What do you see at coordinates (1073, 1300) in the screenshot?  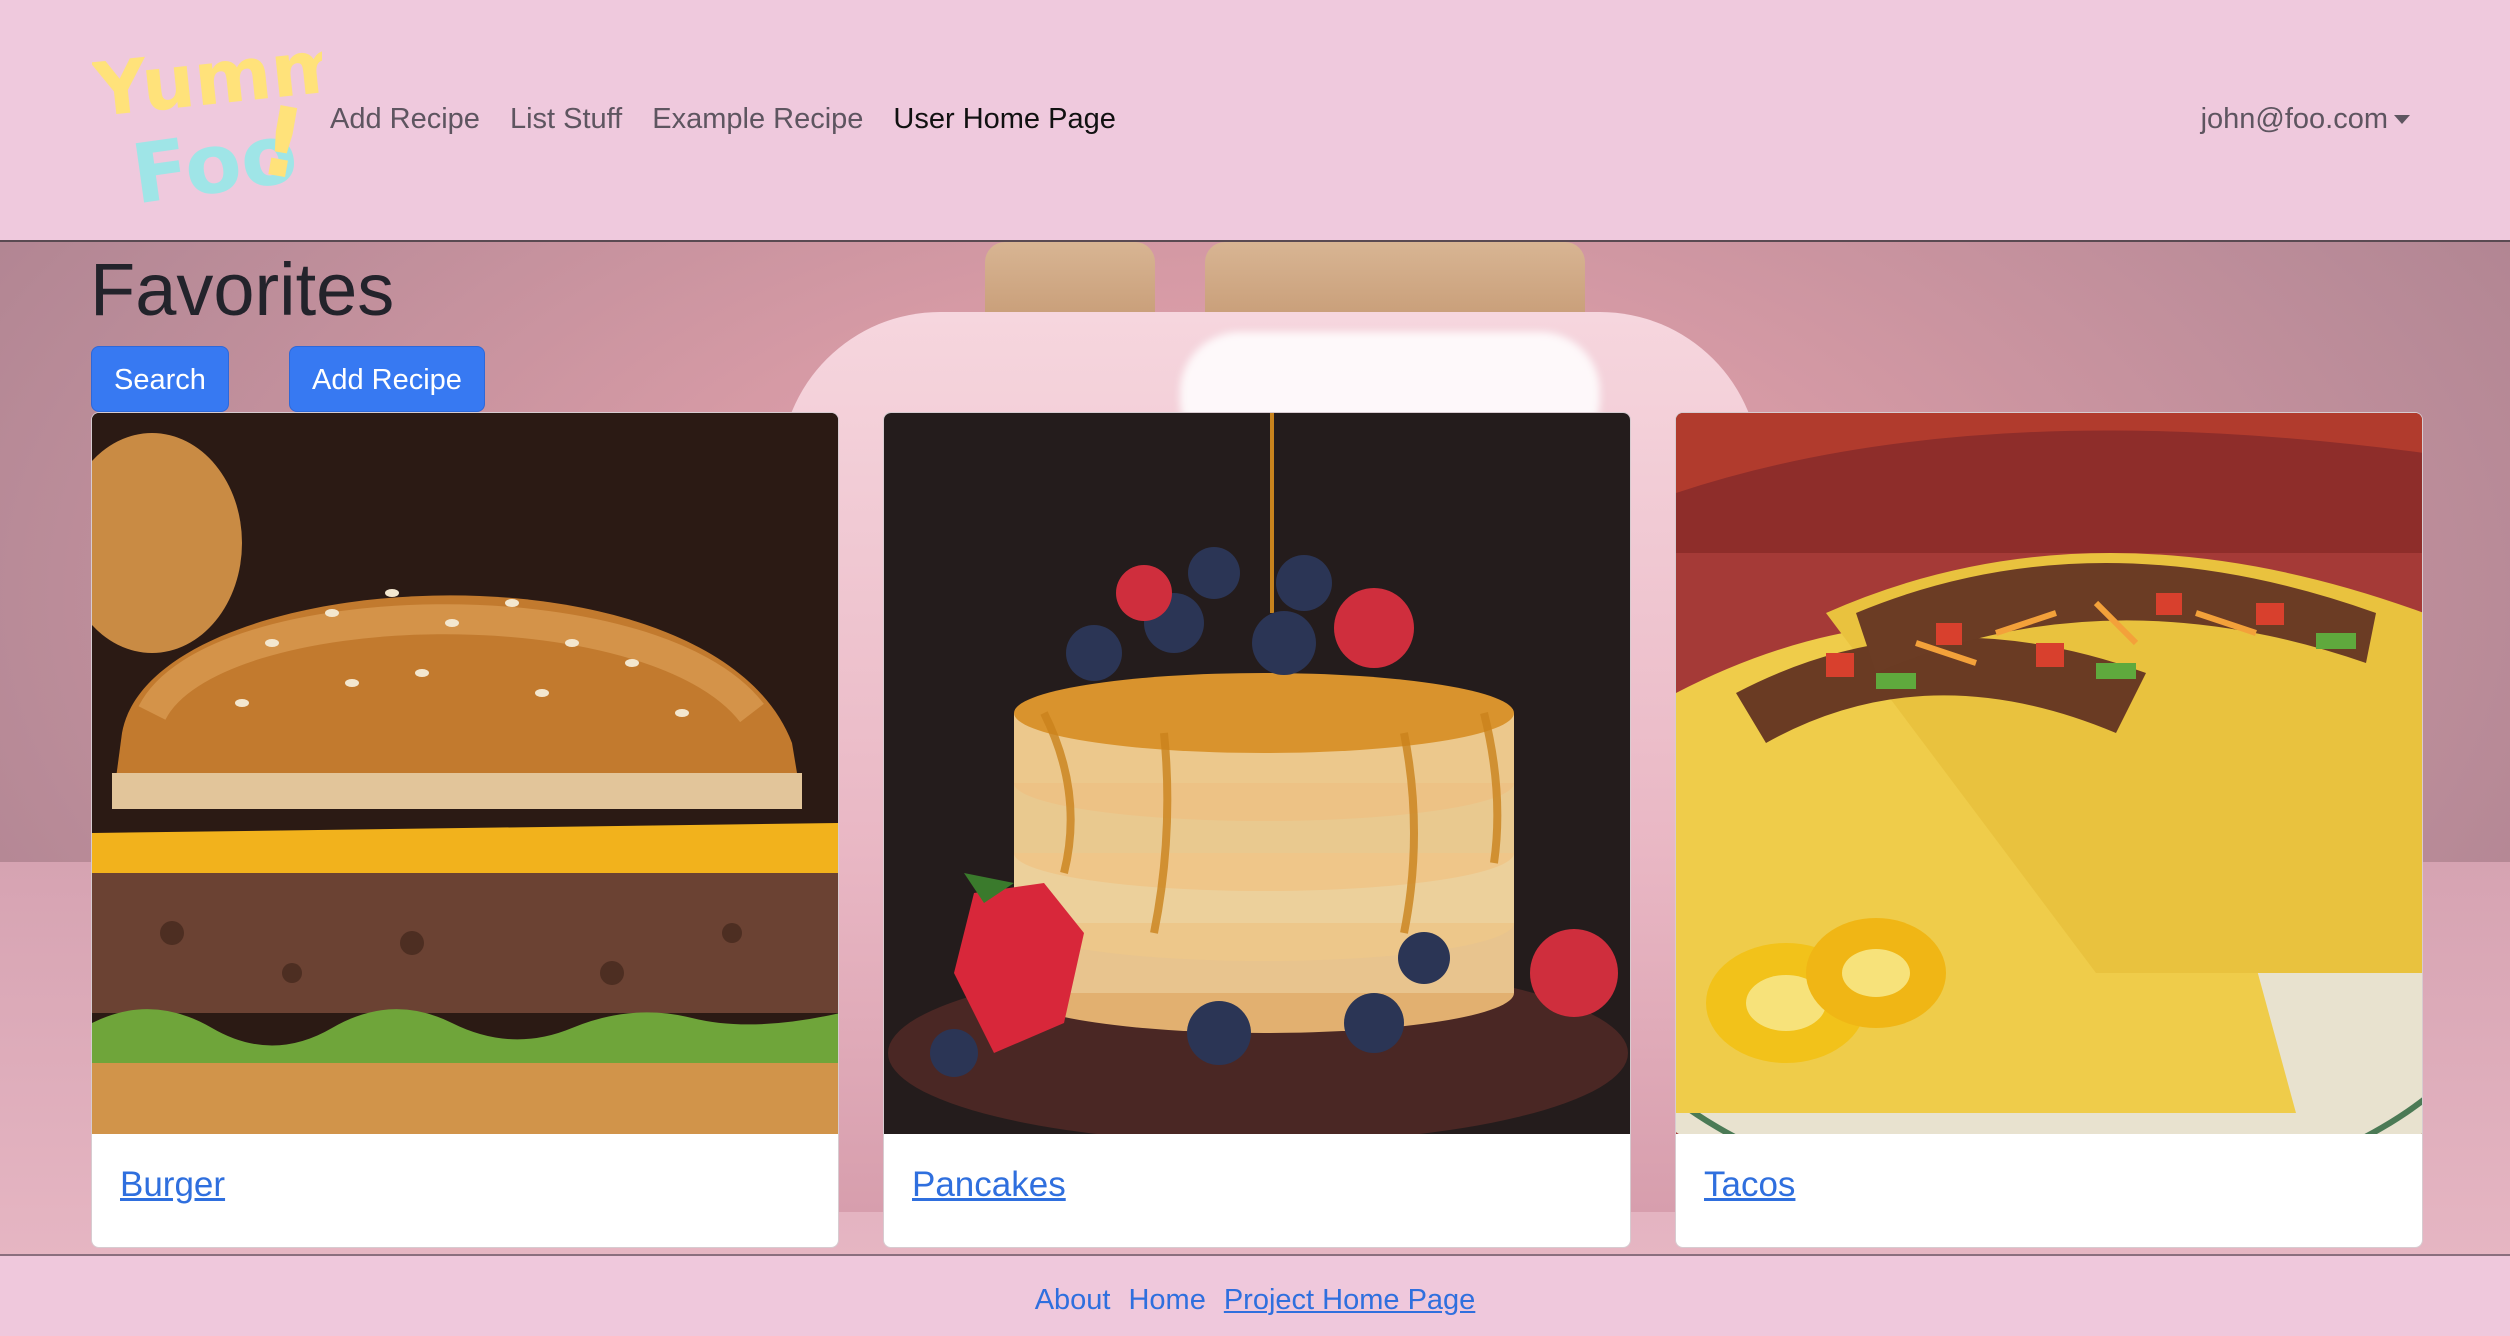 I see `footer-about-link: About` at bounding box center [1073, 1300].